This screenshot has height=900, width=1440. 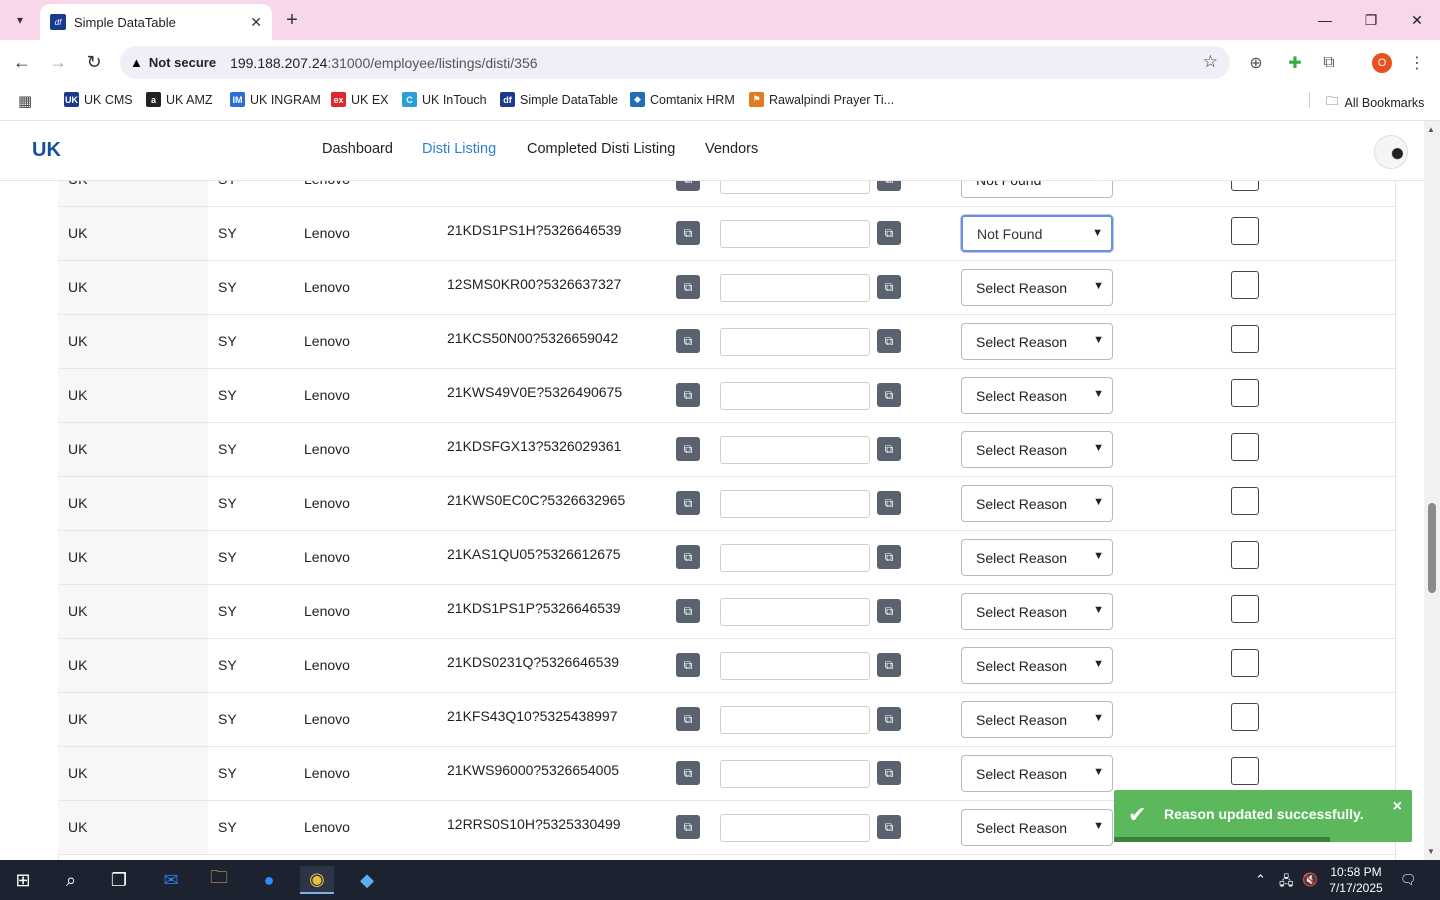 I want to click on extension-plus-icon: ✚, so click(x=1295, y=63).